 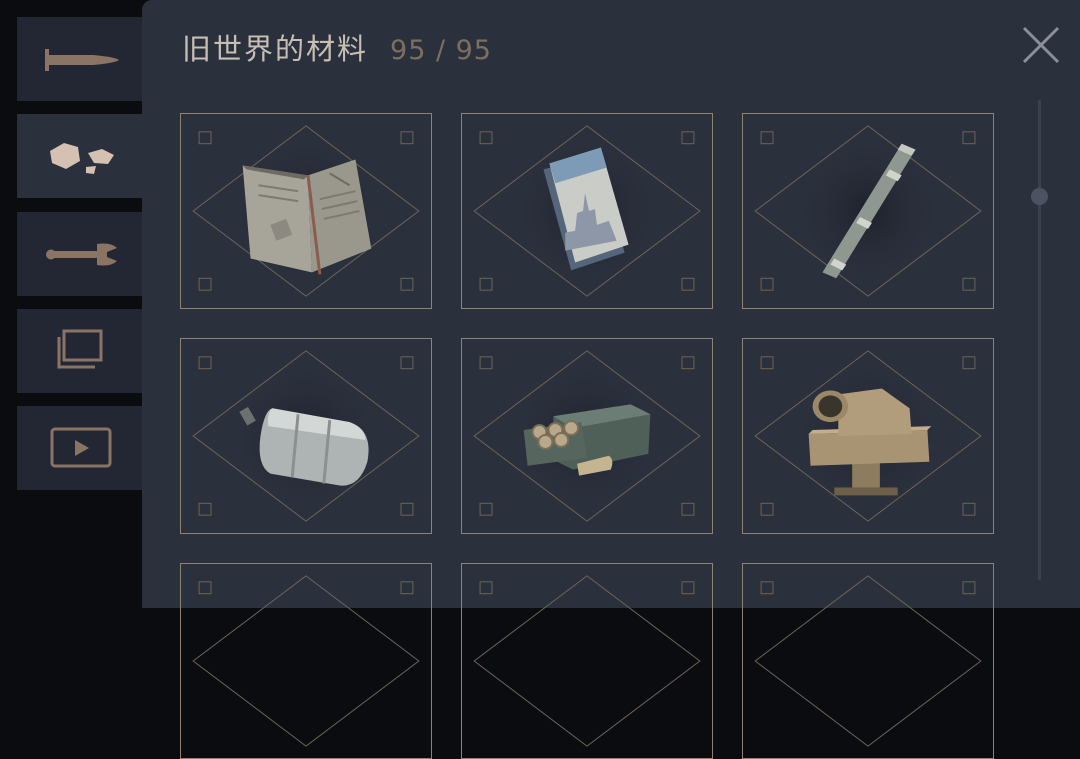 I want to click on video-icon, so click(x=81, y=447).